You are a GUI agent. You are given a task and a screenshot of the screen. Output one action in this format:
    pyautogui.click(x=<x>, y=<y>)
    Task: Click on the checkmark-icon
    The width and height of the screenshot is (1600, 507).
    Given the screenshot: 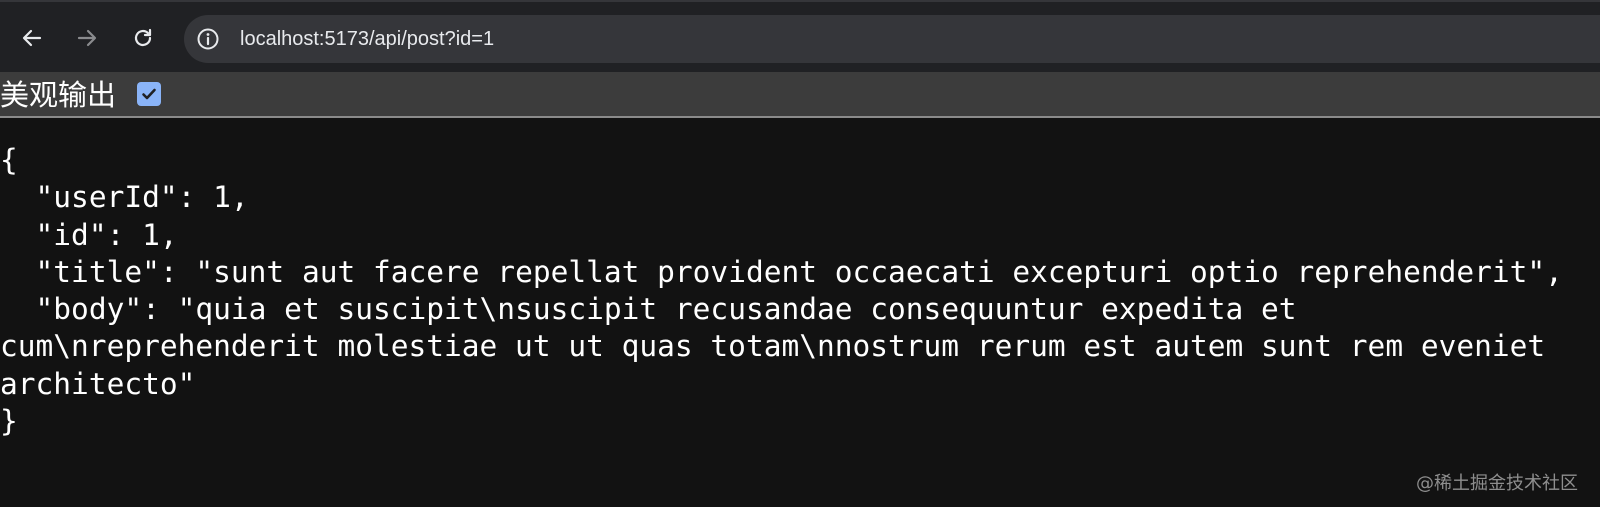 What is the action you would take?
    pyautogui.click(x=149, y=94)
    